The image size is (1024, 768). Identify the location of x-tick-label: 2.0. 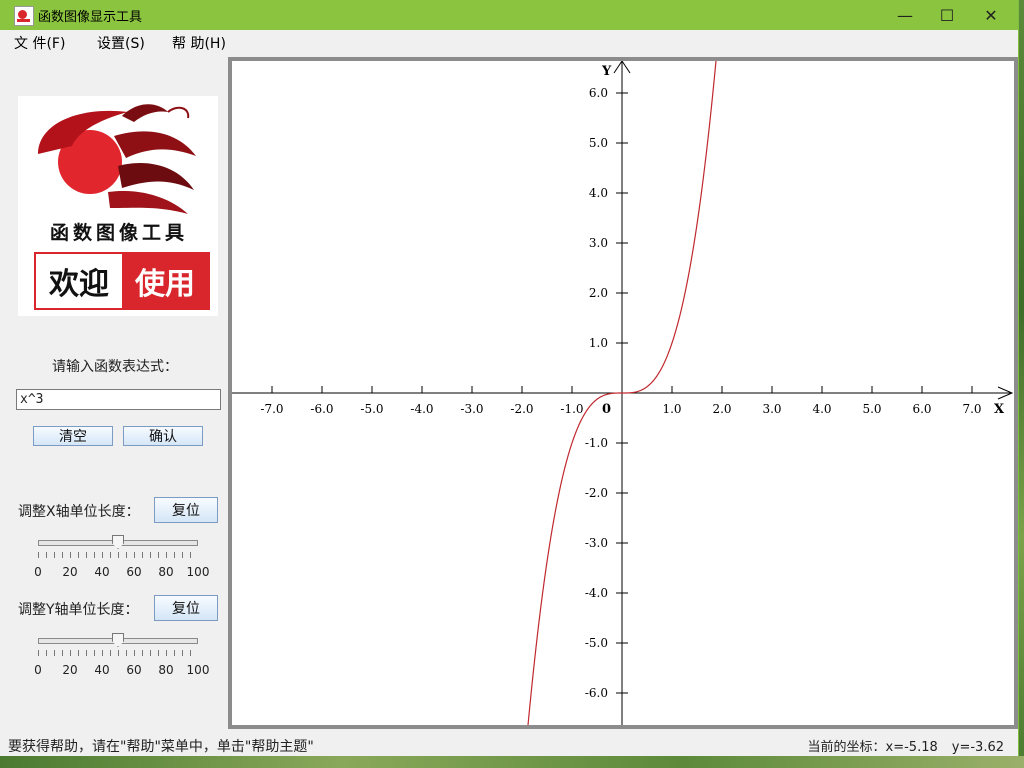
(721, 409).